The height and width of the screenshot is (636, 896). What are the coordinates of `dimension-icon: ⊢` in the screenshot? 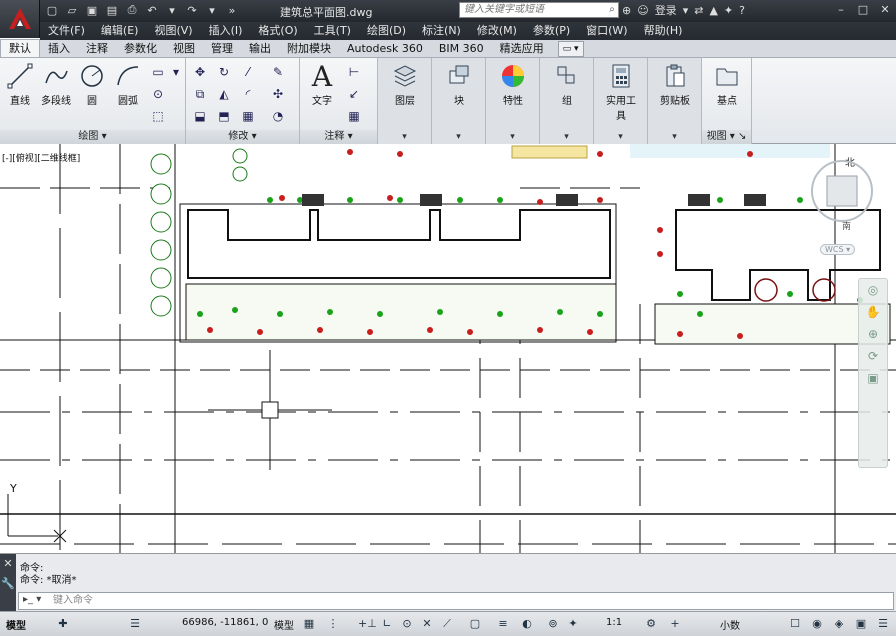 It's located at (354, 72).